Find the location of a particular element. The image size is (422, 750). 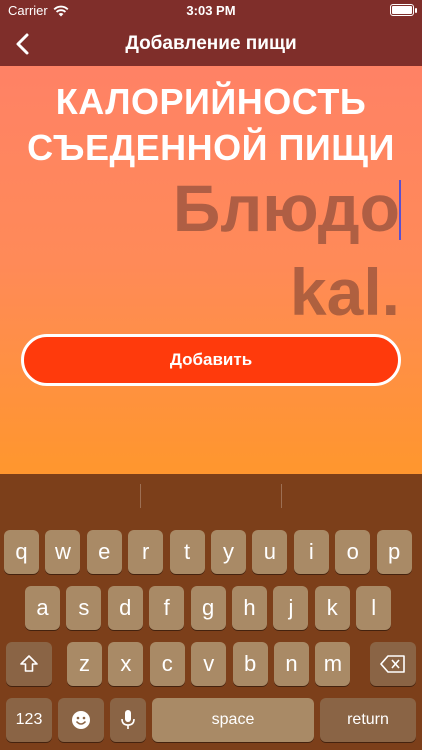

numbers-key: 123 is located at coordinates (29, 720).